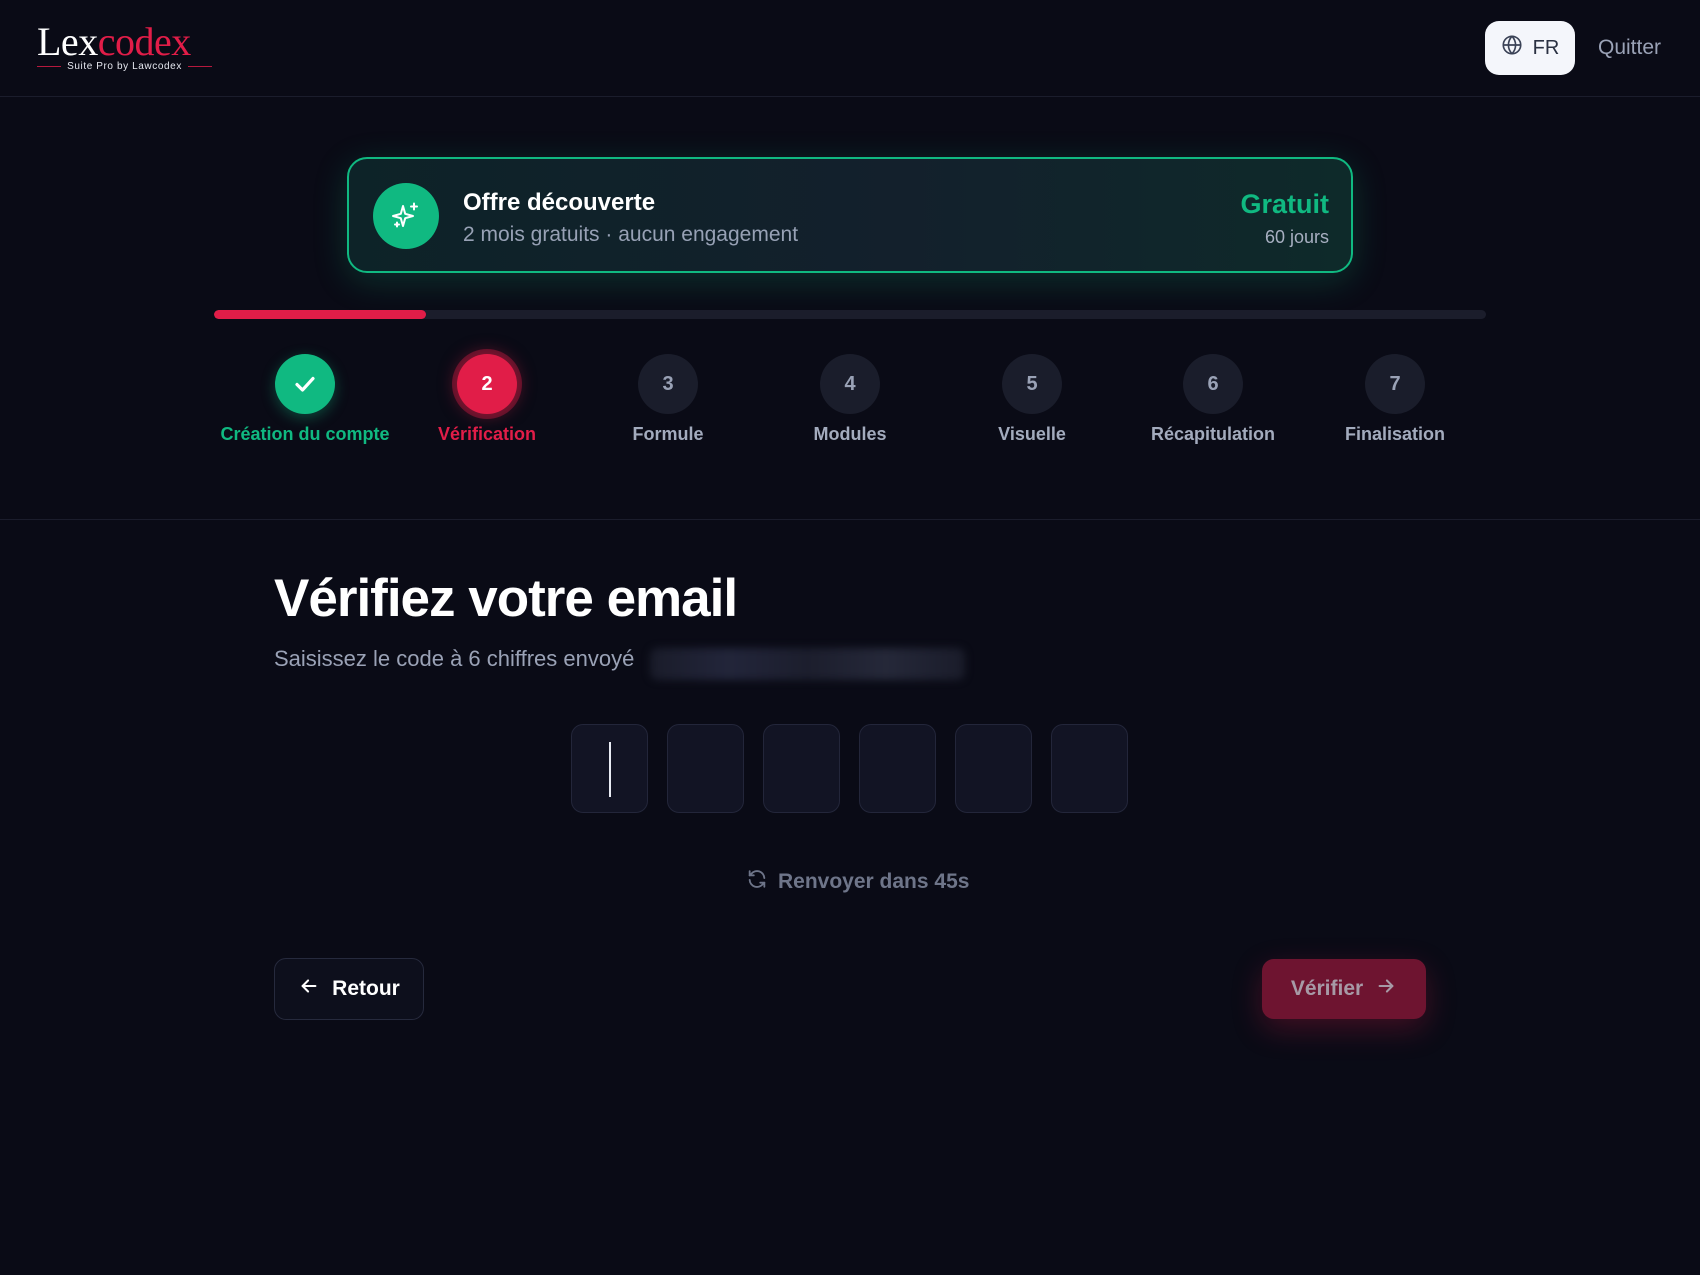 Image resolution: width=1700 pixels, height=1275 pixels. I want to click on step-recapitulation: 6 Récapitulation, so click(1213, 404).